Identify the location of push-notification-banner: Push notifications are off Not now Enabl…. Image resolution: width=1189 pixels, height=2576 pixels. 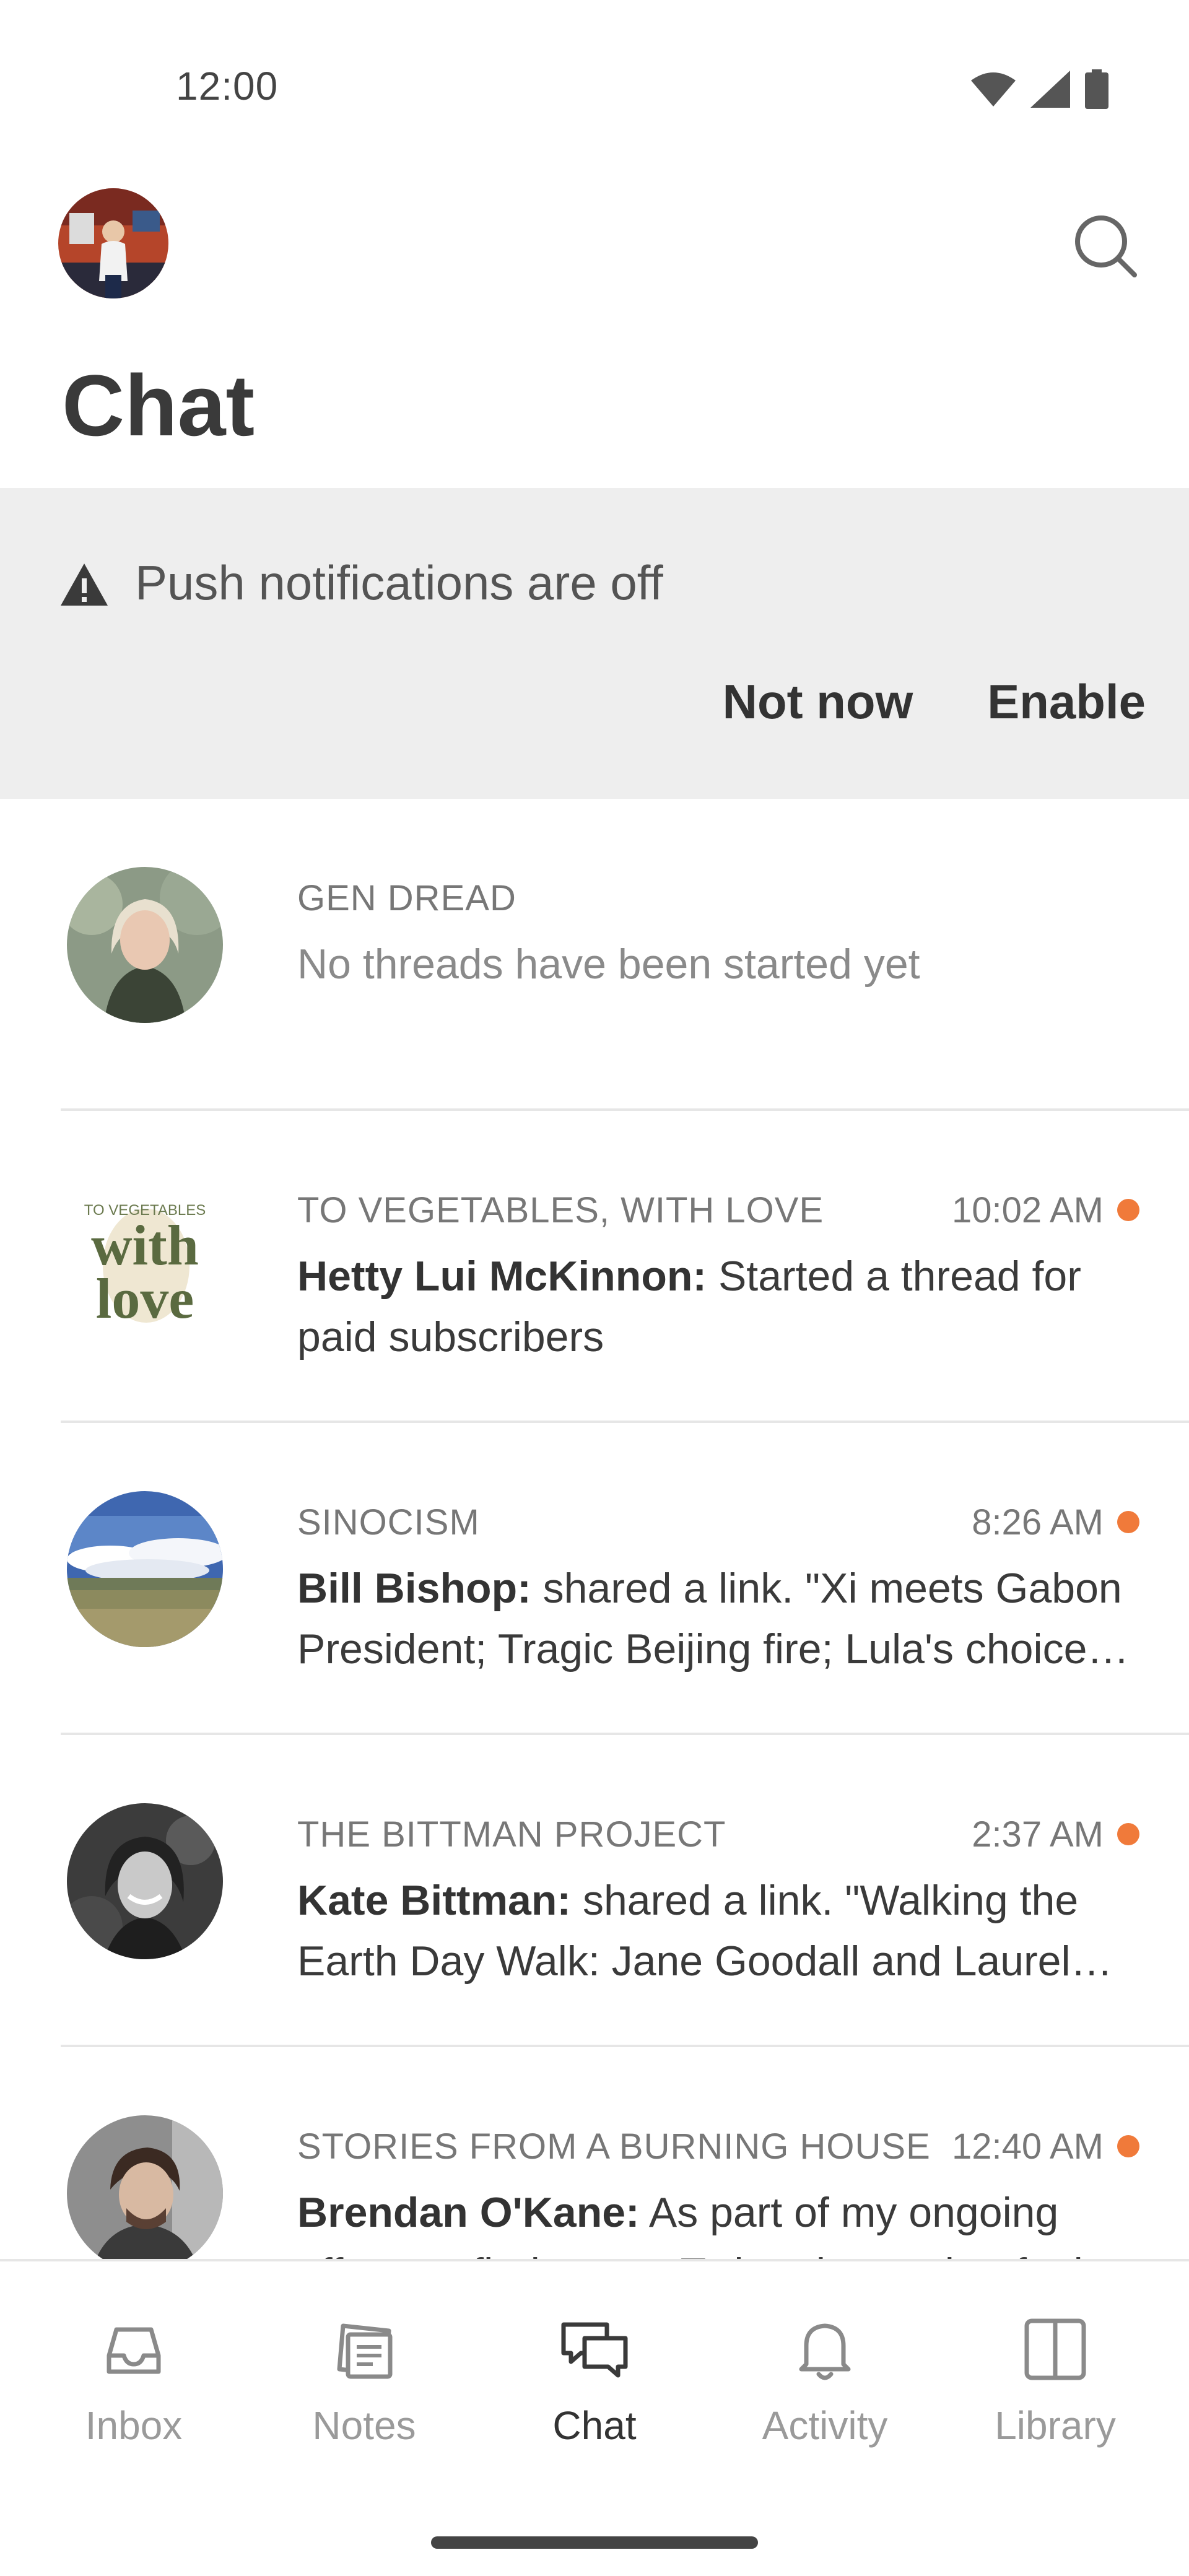
(594, 643).